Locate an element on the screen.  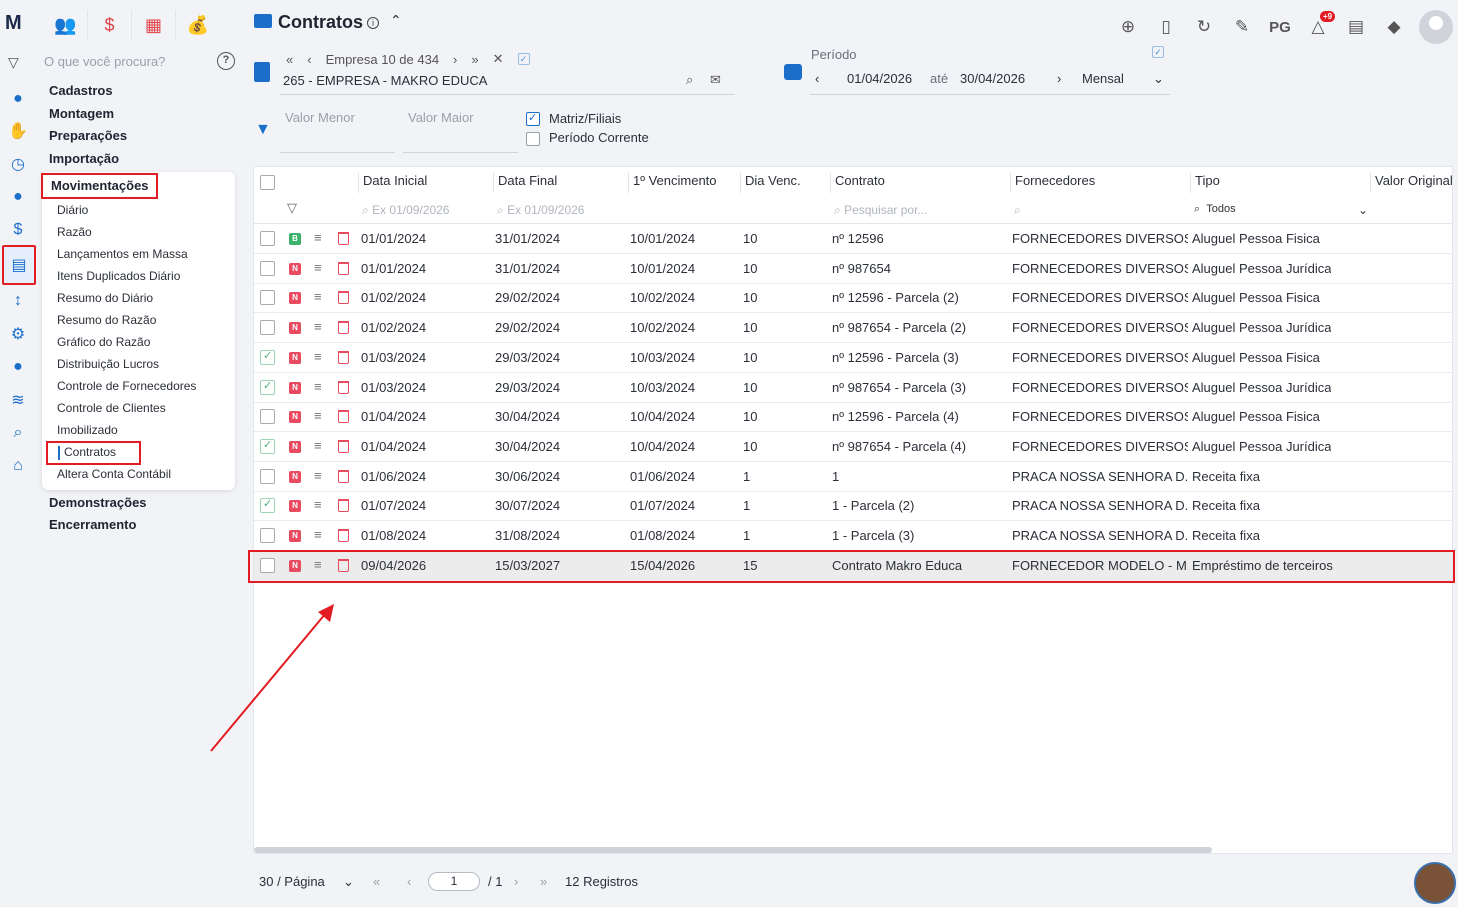
prev-page-button: ‹ is located at coordinates (409, 881).